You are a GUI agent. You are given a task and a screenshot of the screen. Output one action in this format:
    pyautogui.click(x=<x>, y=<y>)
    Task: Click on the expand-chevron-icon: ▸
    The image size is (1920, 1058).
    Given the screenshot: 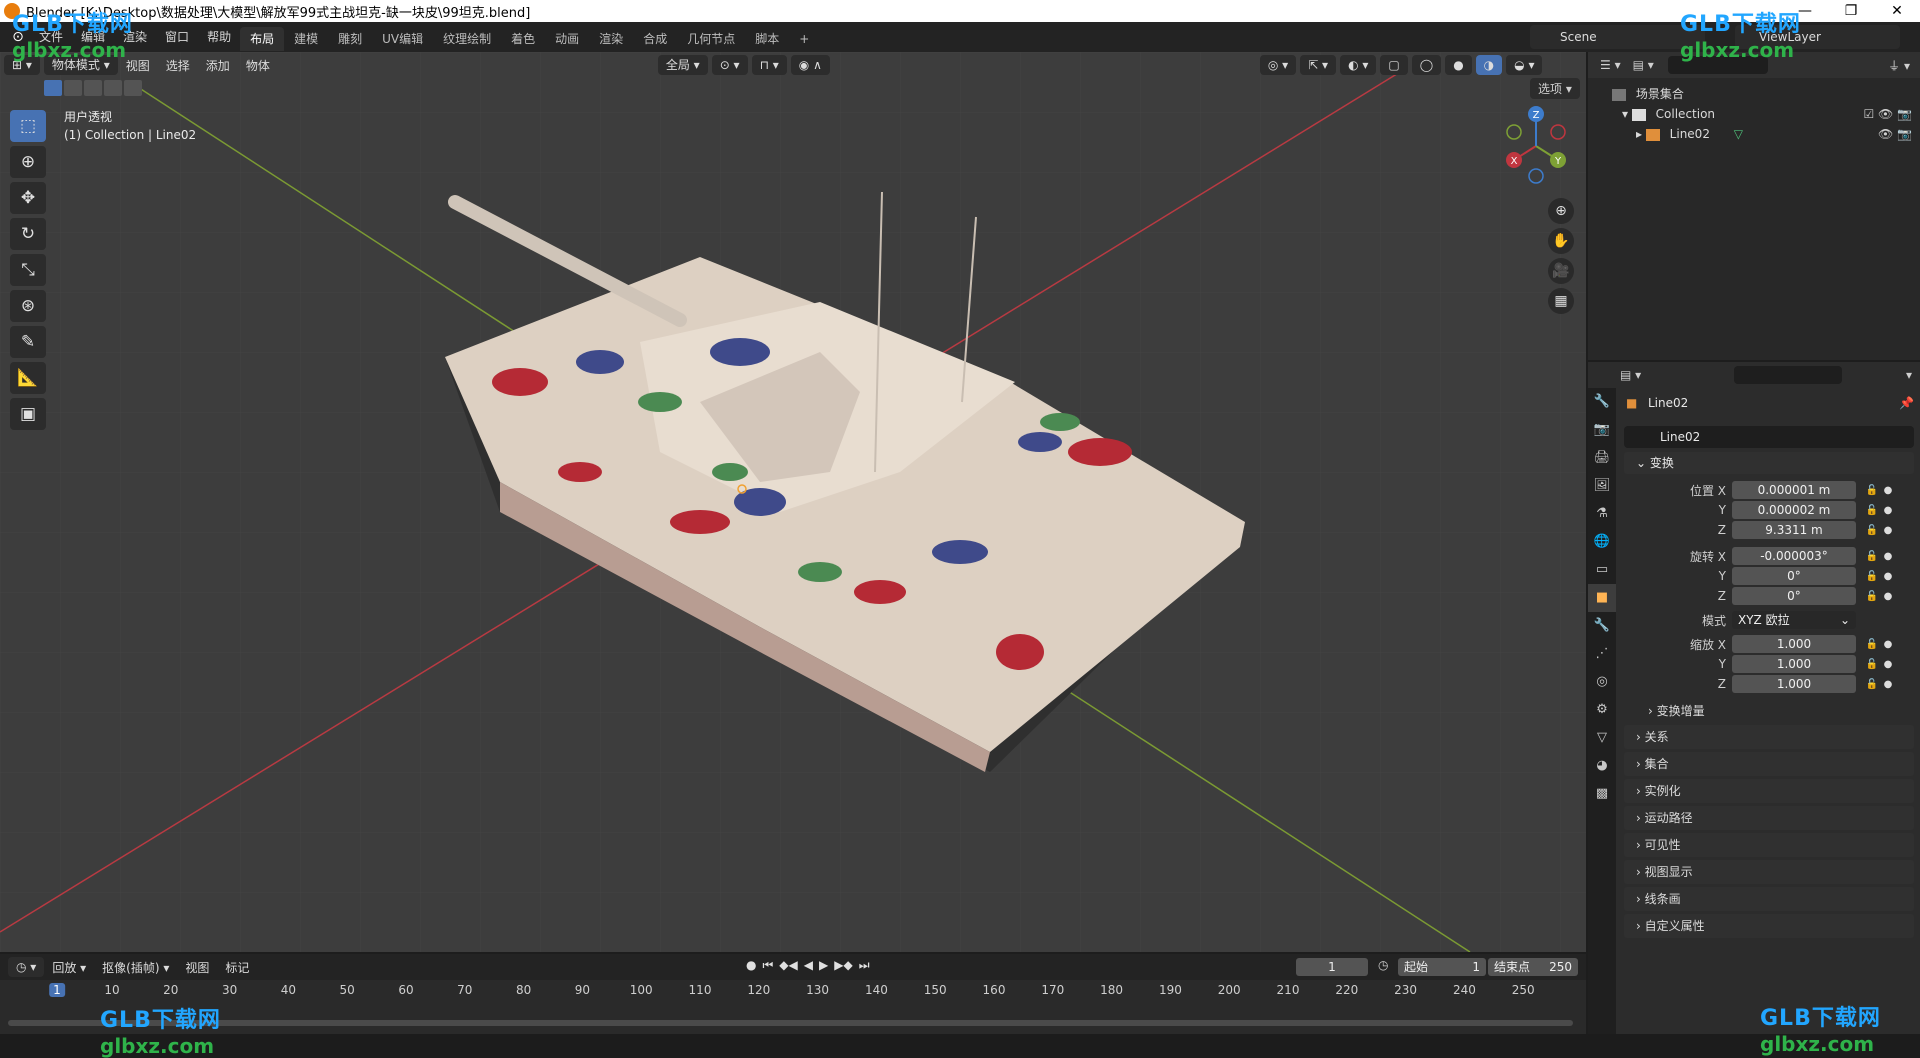 What is the action you would take?
    pyautogui.click(x=1641, y=134)
    